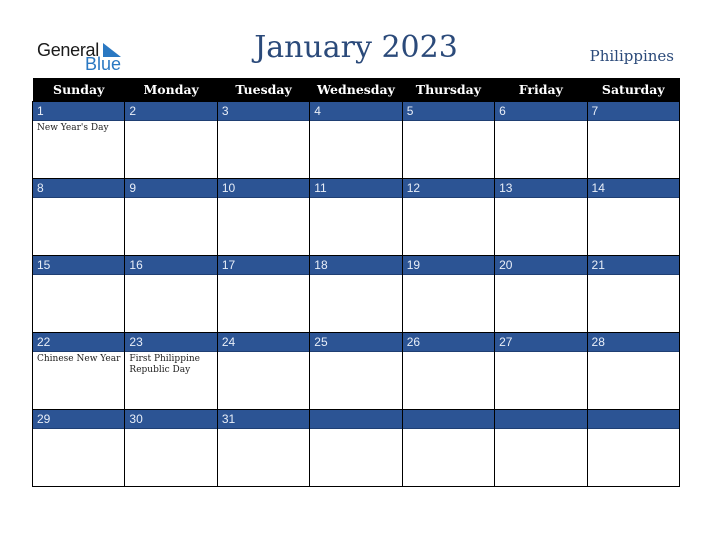 This screenshot has width=712, height=550. I want to click on day-cell: 21, so click(633, 294).